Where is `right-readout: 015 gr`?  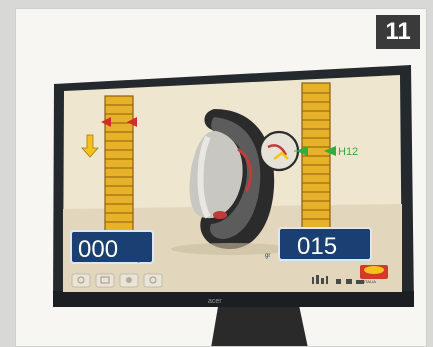 right-readout: 015 gr is located at coordinates (318, 244).